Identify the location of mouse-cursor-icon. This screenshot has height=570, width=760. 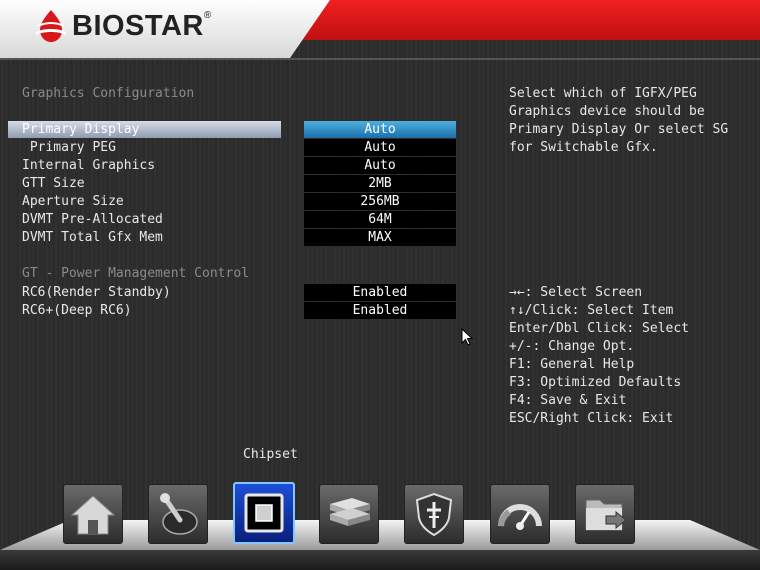
(467, 337).